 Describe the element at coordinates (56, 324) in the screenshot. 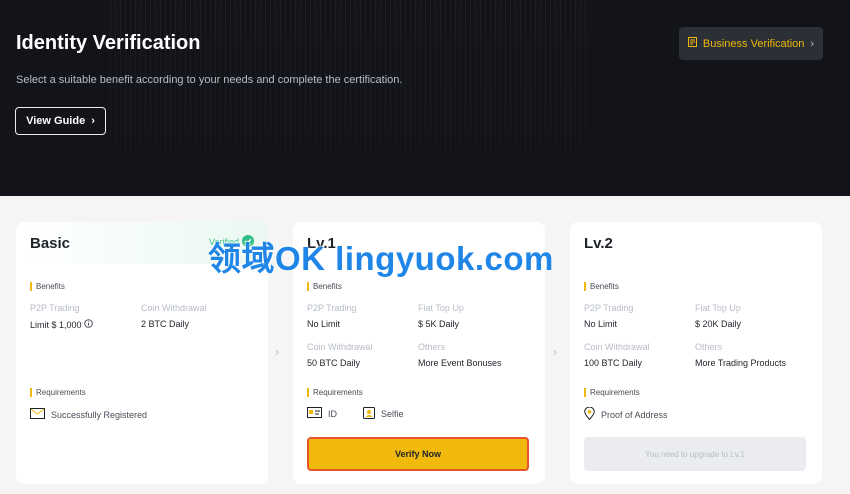

I see `p2p-trading-value-text: Limit $ 1,000` at that location.